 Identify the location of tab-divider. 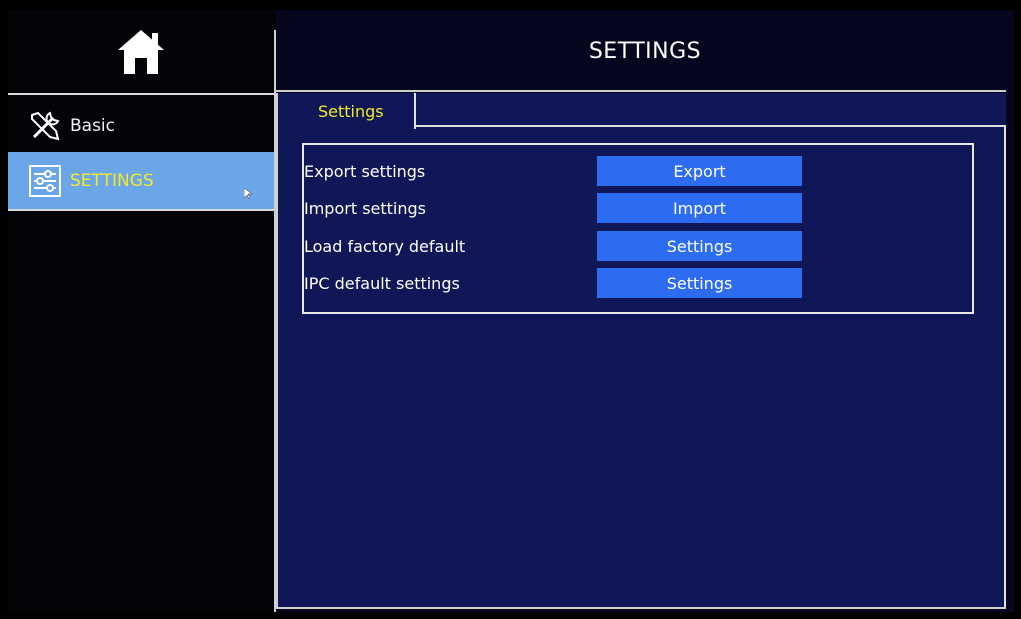
(711, 126).